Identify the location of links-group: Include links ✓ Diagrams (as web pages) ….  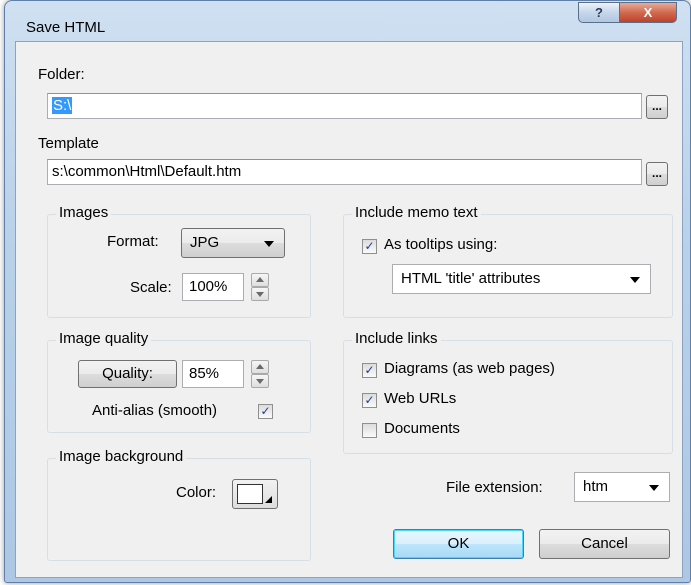
(508, 392).